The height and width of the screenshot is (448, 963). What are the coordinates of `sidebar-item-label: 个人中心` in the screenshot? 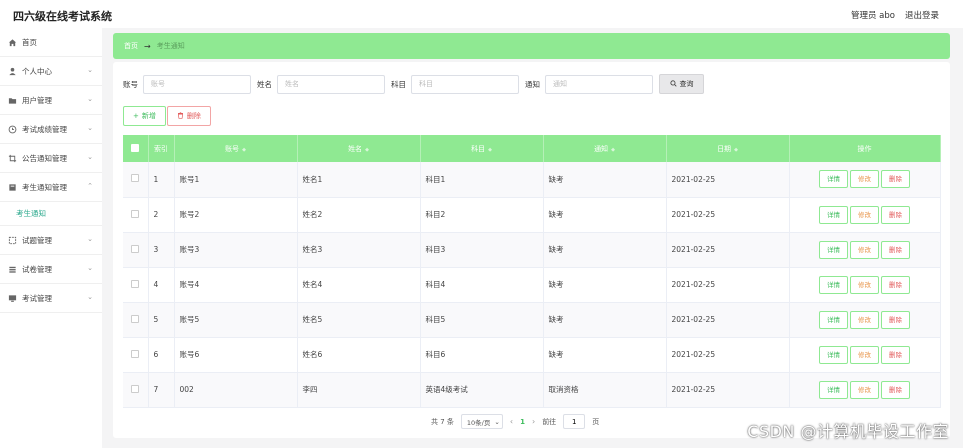 It's located at (37, 71).